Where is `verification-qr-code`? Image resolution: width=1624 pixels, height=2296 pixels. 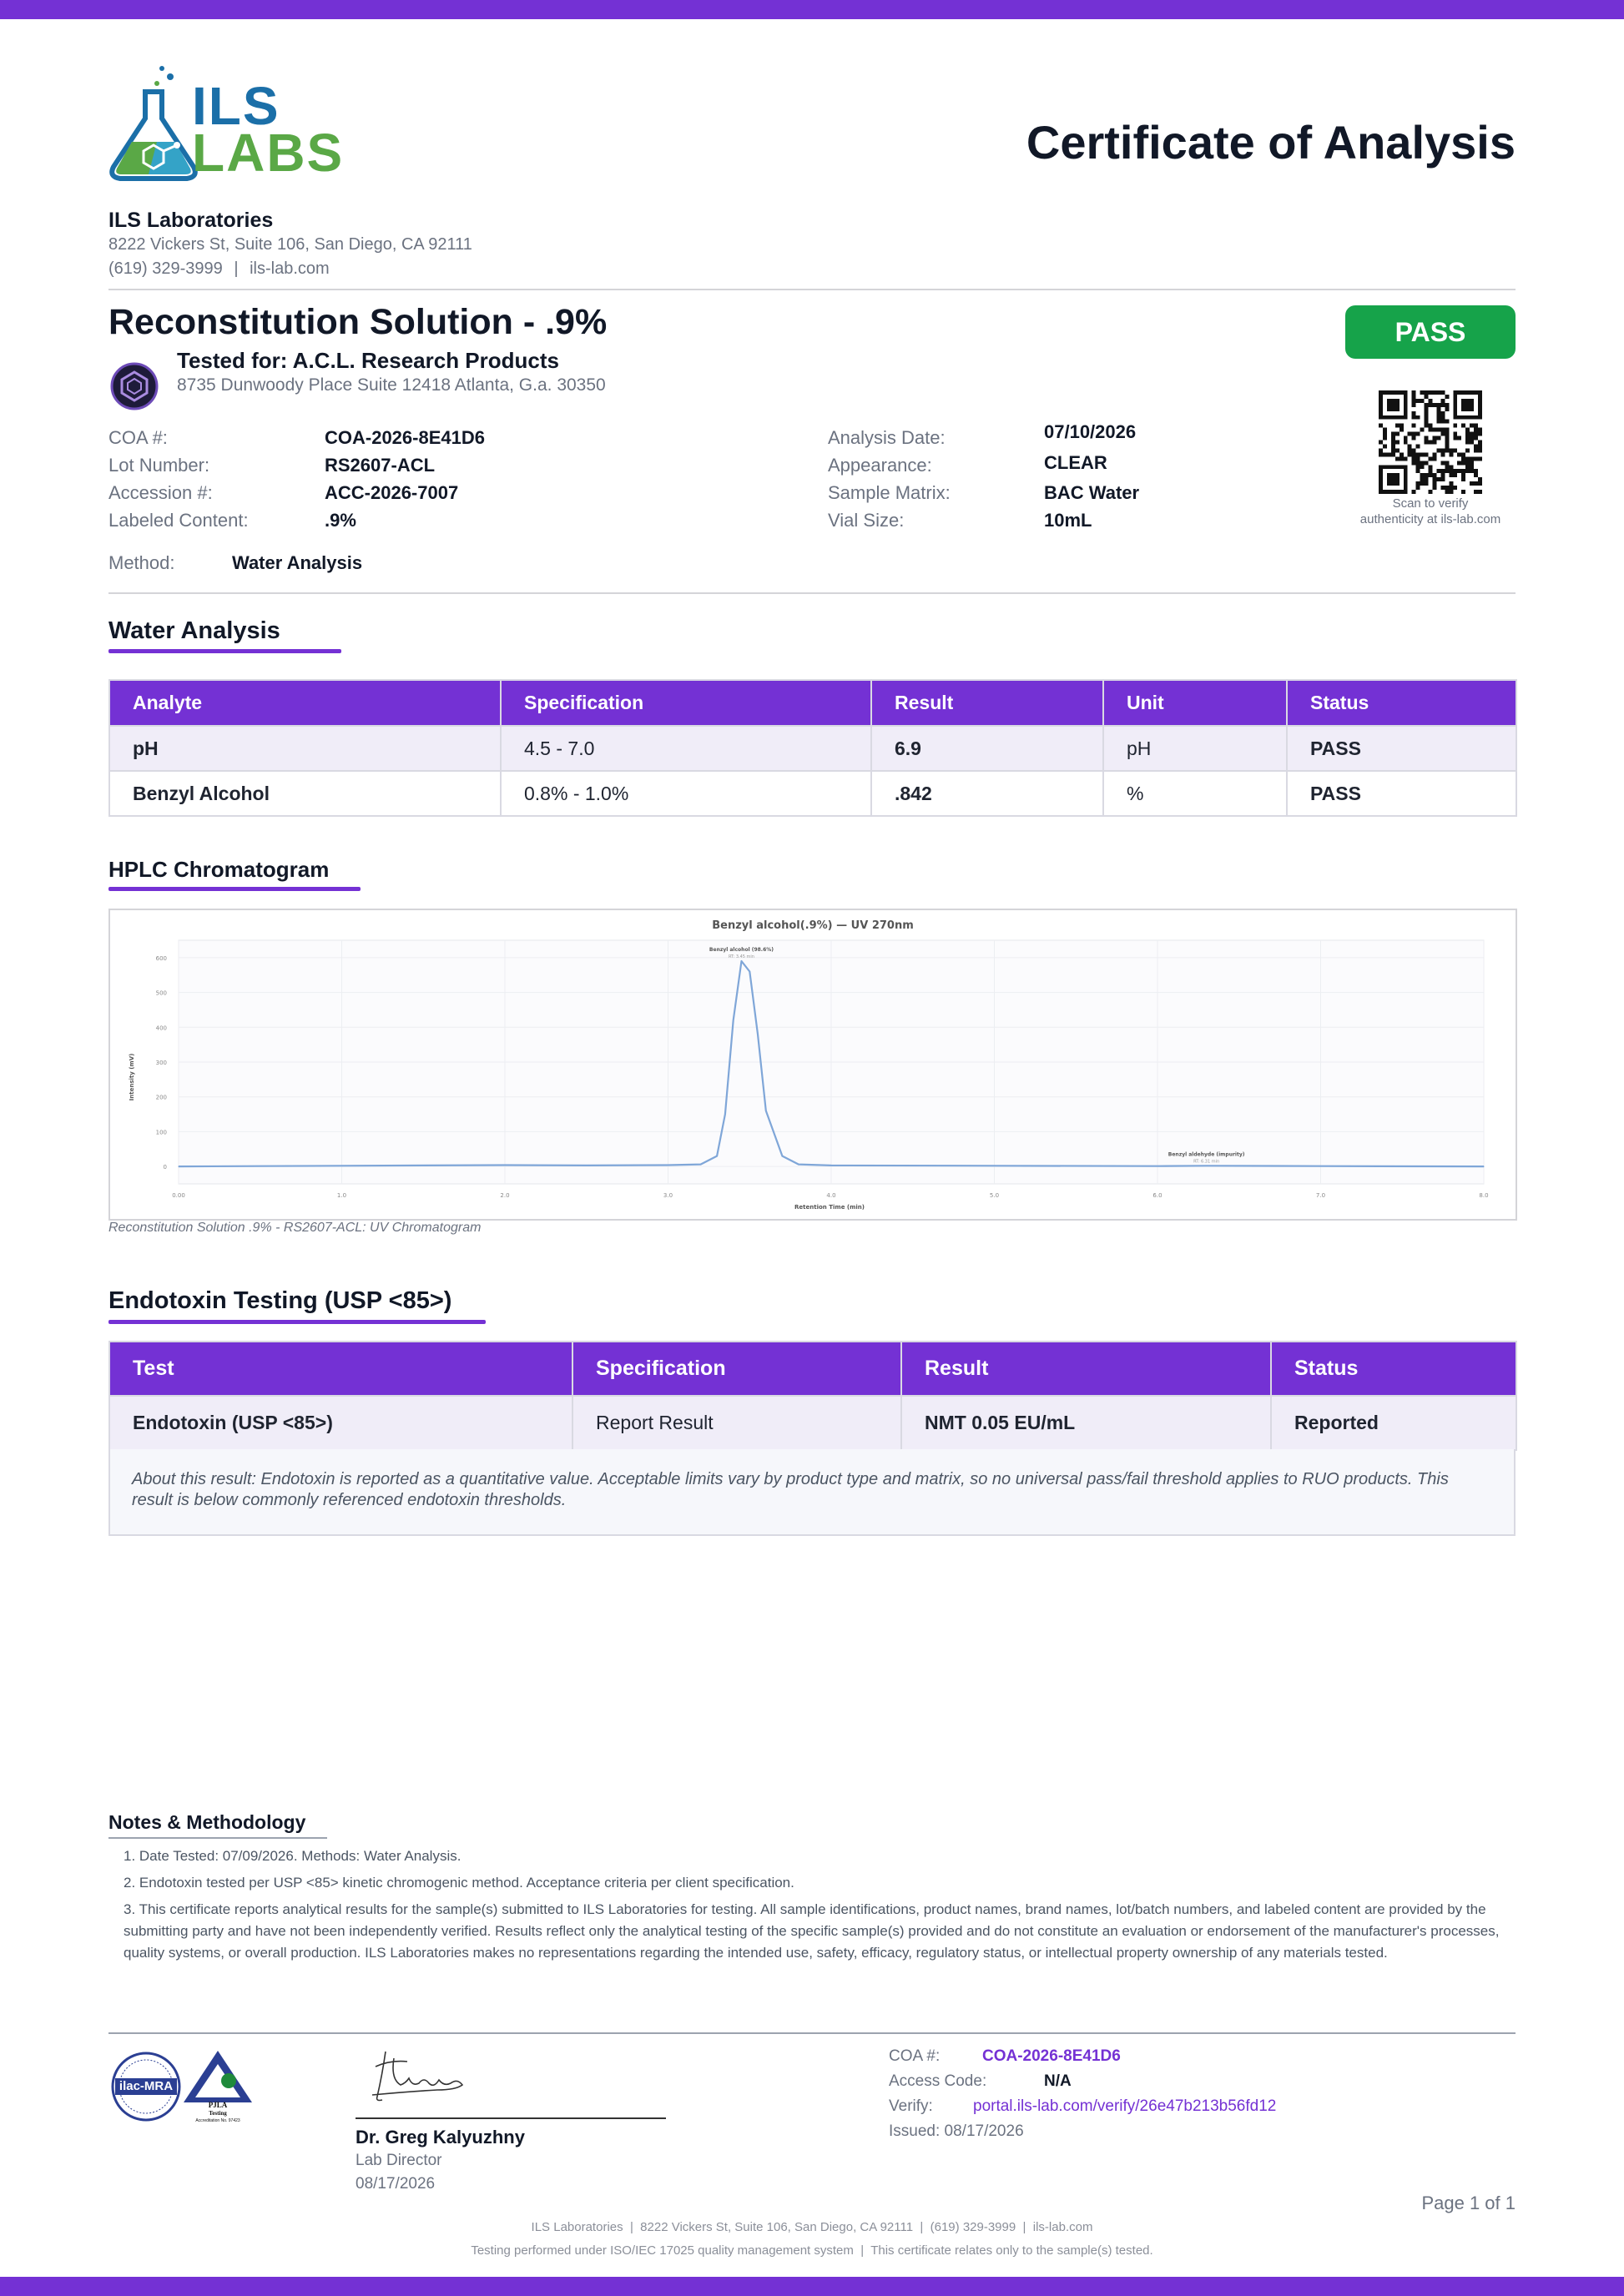 verification-qr-code is located at coordinates (1430, 442).